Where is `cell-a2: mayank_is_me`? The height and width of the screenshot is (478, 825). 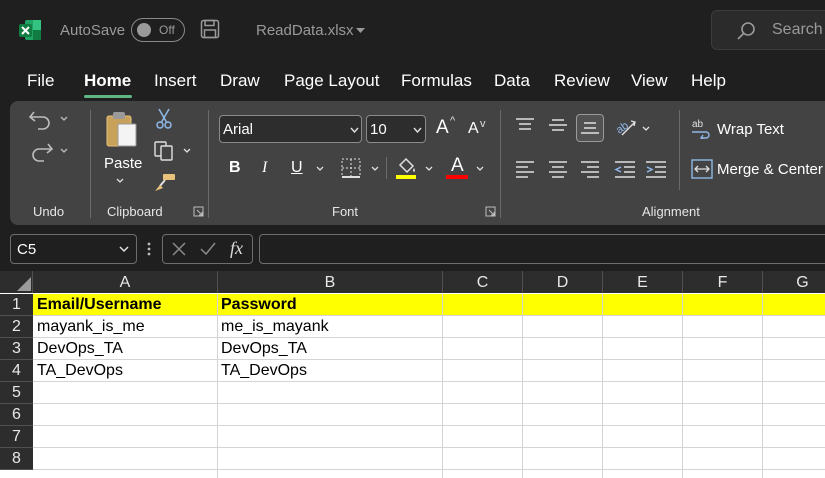 cell-a2: mayank_is_me is located at coordinates (125, 327).